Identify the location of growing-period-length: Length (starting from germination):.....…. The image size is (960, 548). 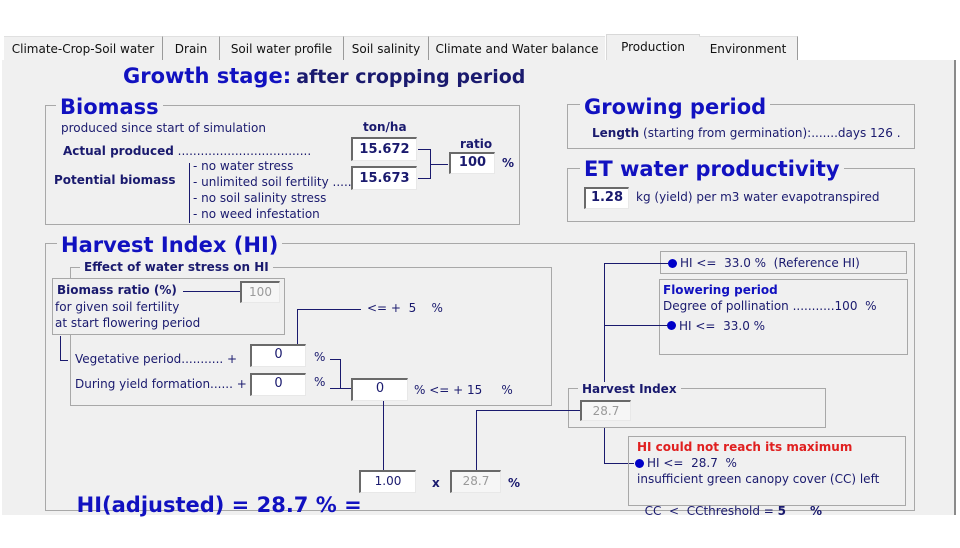
(746, 133).